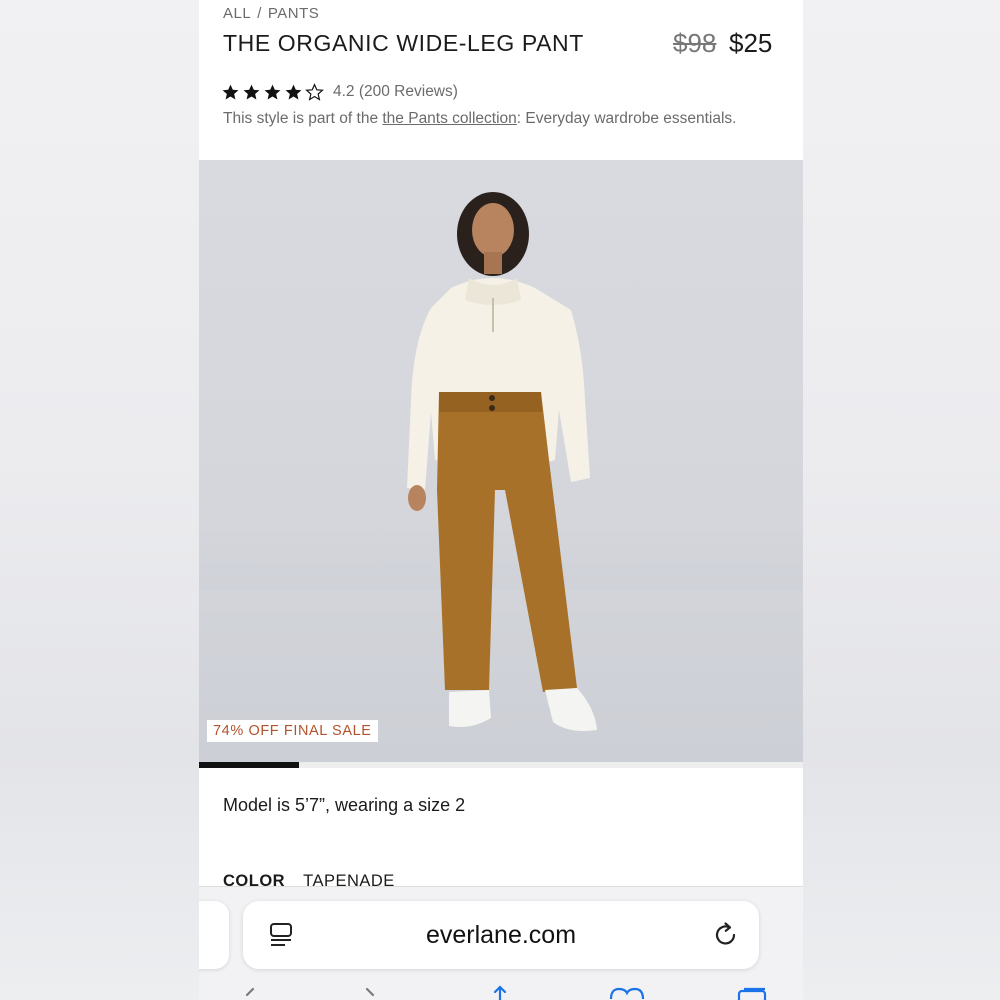 The height and width of the screenshot is (1000, 1000). I want to click on breadcrumb-pants-link: PANTS, so click(293, 13).